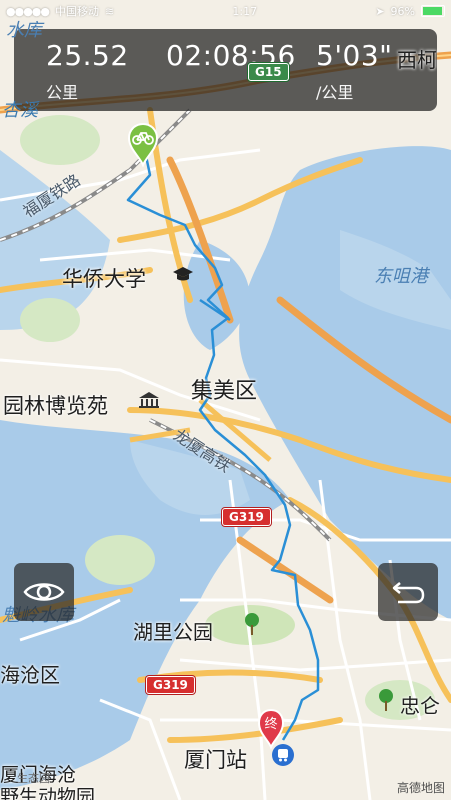  I want to click on highway-shield-g319: G319, so click(246, 517).